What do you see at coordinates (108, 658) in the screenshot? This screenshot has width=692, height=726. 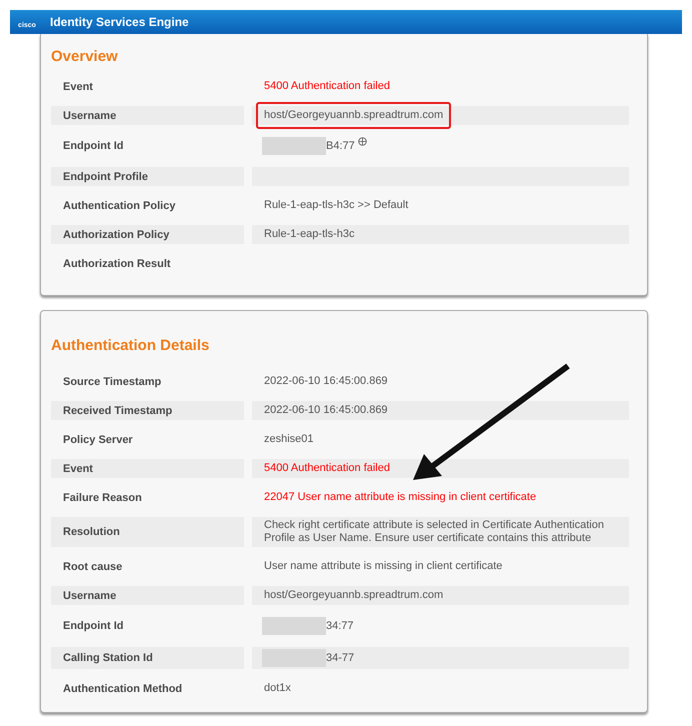 I see `field-label: Calling Station Id` at bounding box center [108, 658].